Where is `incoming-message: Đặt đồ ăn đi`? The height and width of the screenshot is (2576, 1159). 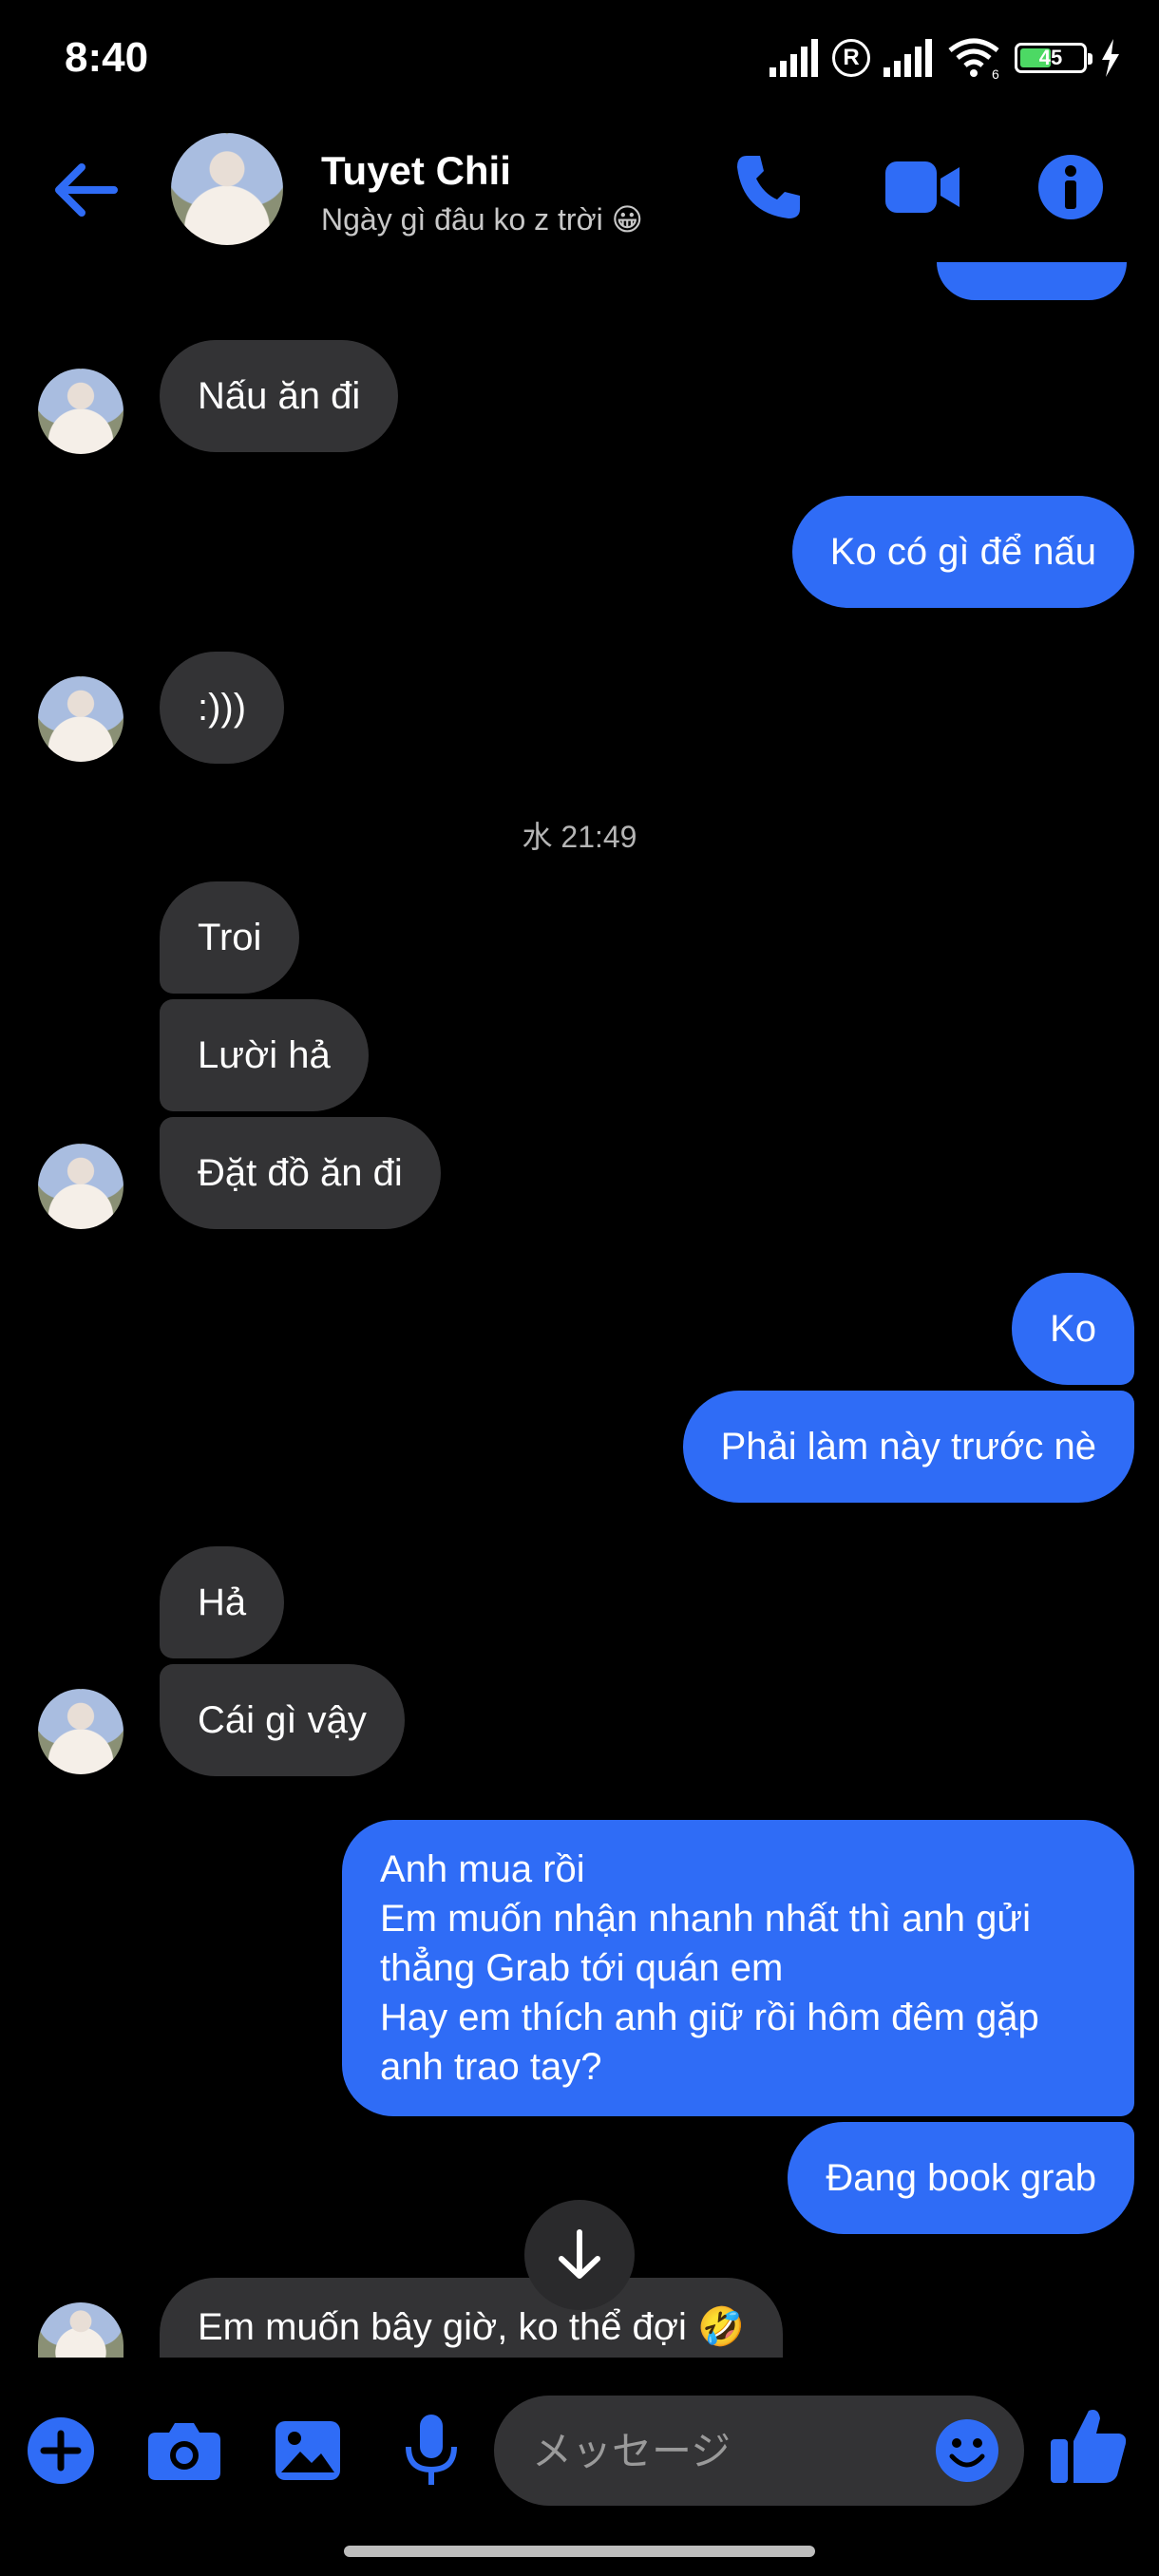 incoming-message: Đặt đồ ăn đi is located at coordinates (300, 1173).